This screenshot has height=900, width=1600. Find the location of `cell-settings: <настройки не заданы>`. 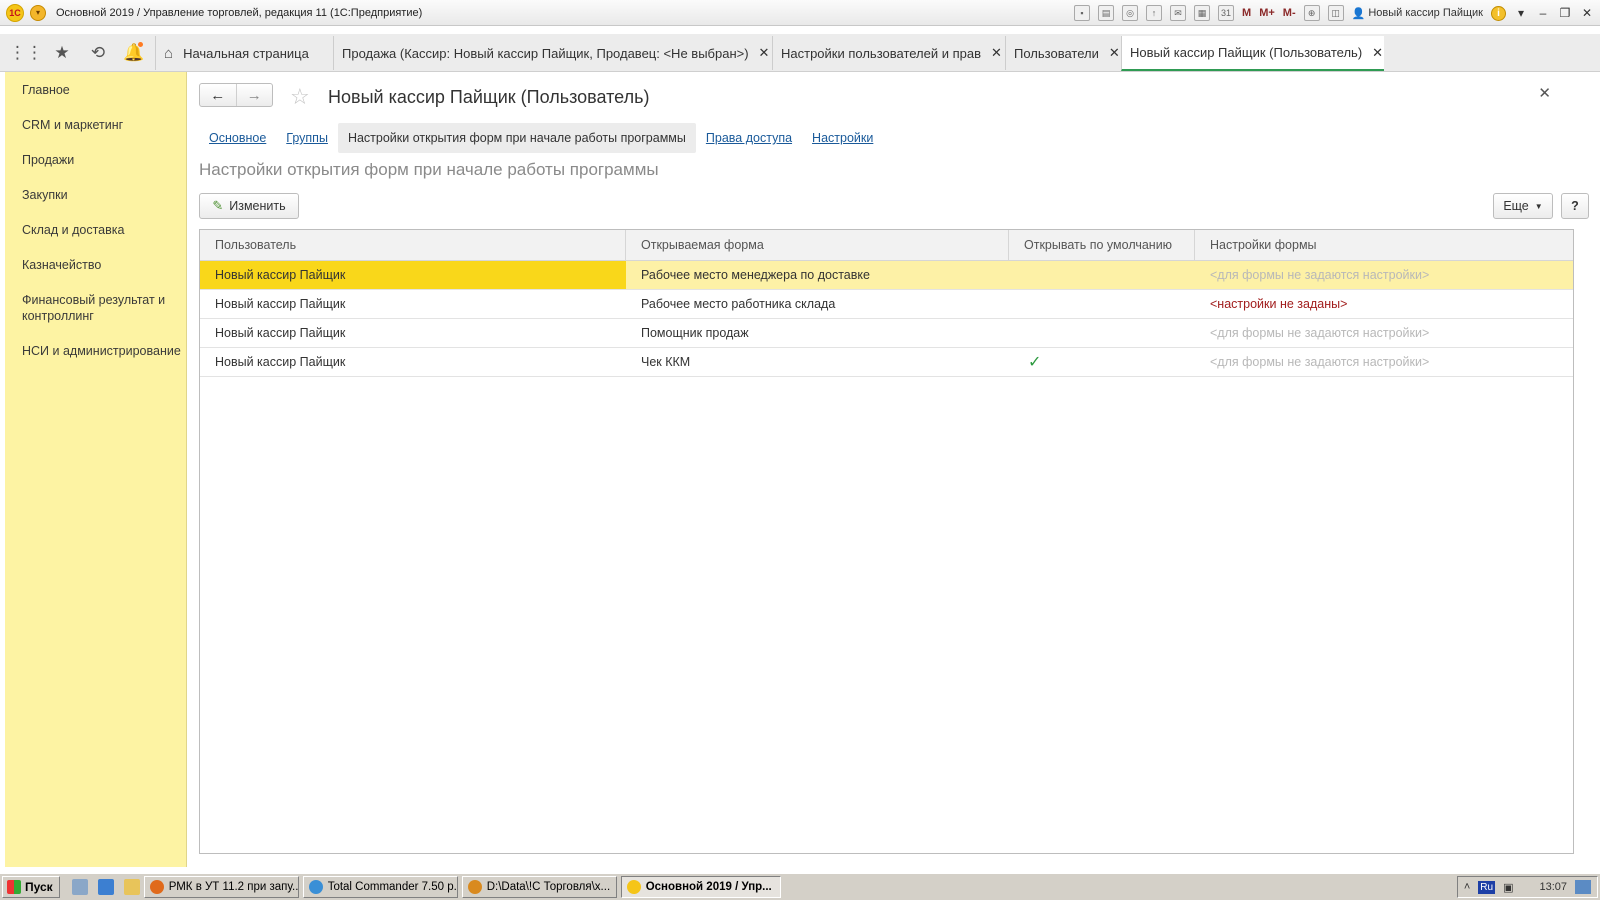

cell-settings: <настройки не заданы> is located at coordinates (1384, 304).